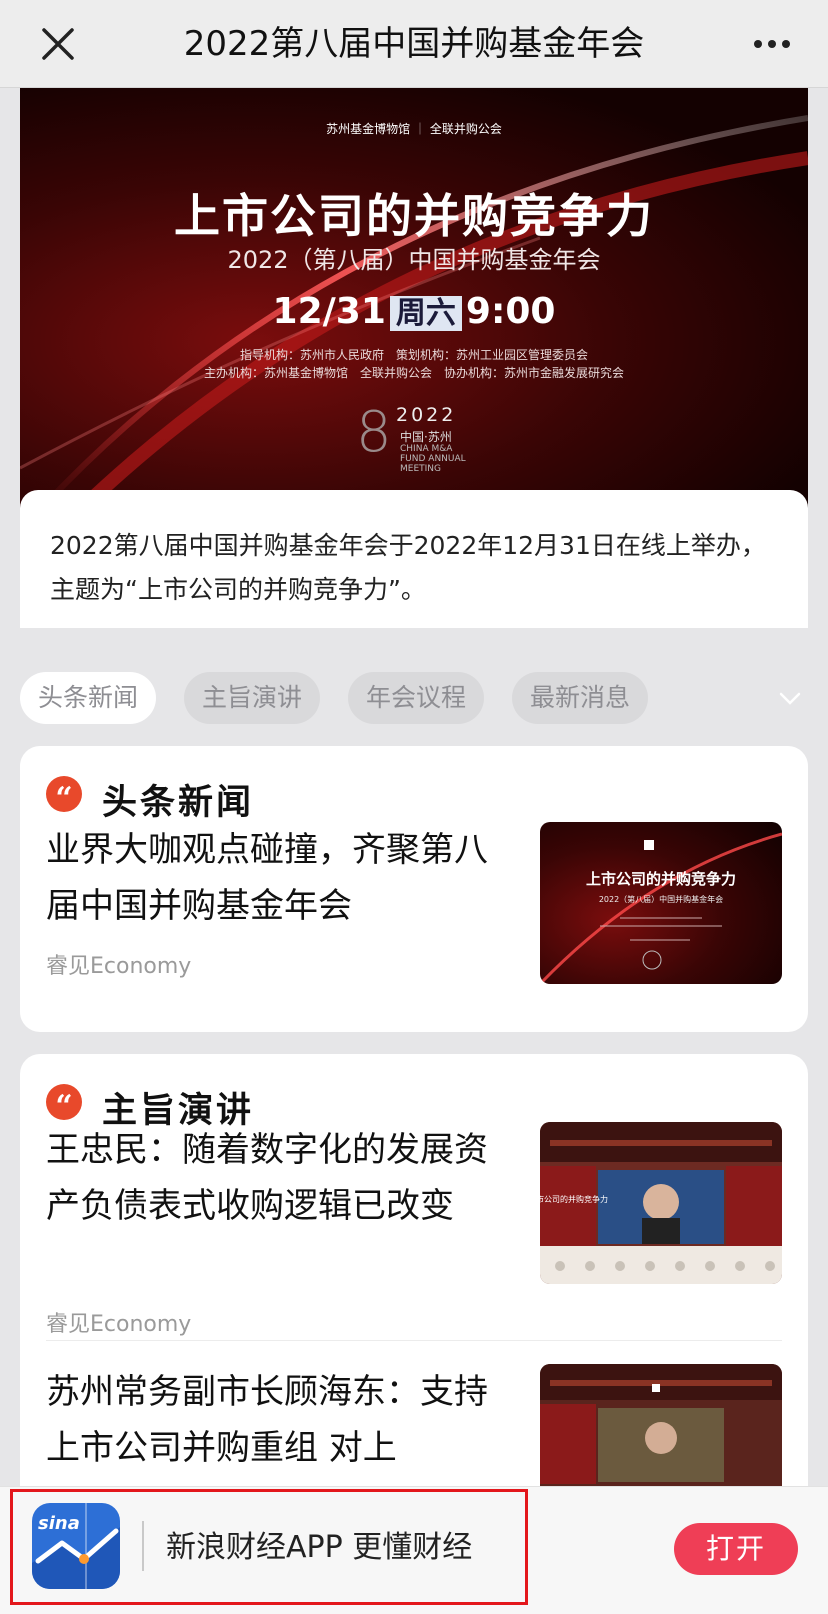 This screenshot has width=828, height=1614. What do you see at coordinates (433, 459) in the screenshot?
I see `emblem-english: CHINA M&A FUND ANNUAL MEETING` at bounding box center [433, 459].